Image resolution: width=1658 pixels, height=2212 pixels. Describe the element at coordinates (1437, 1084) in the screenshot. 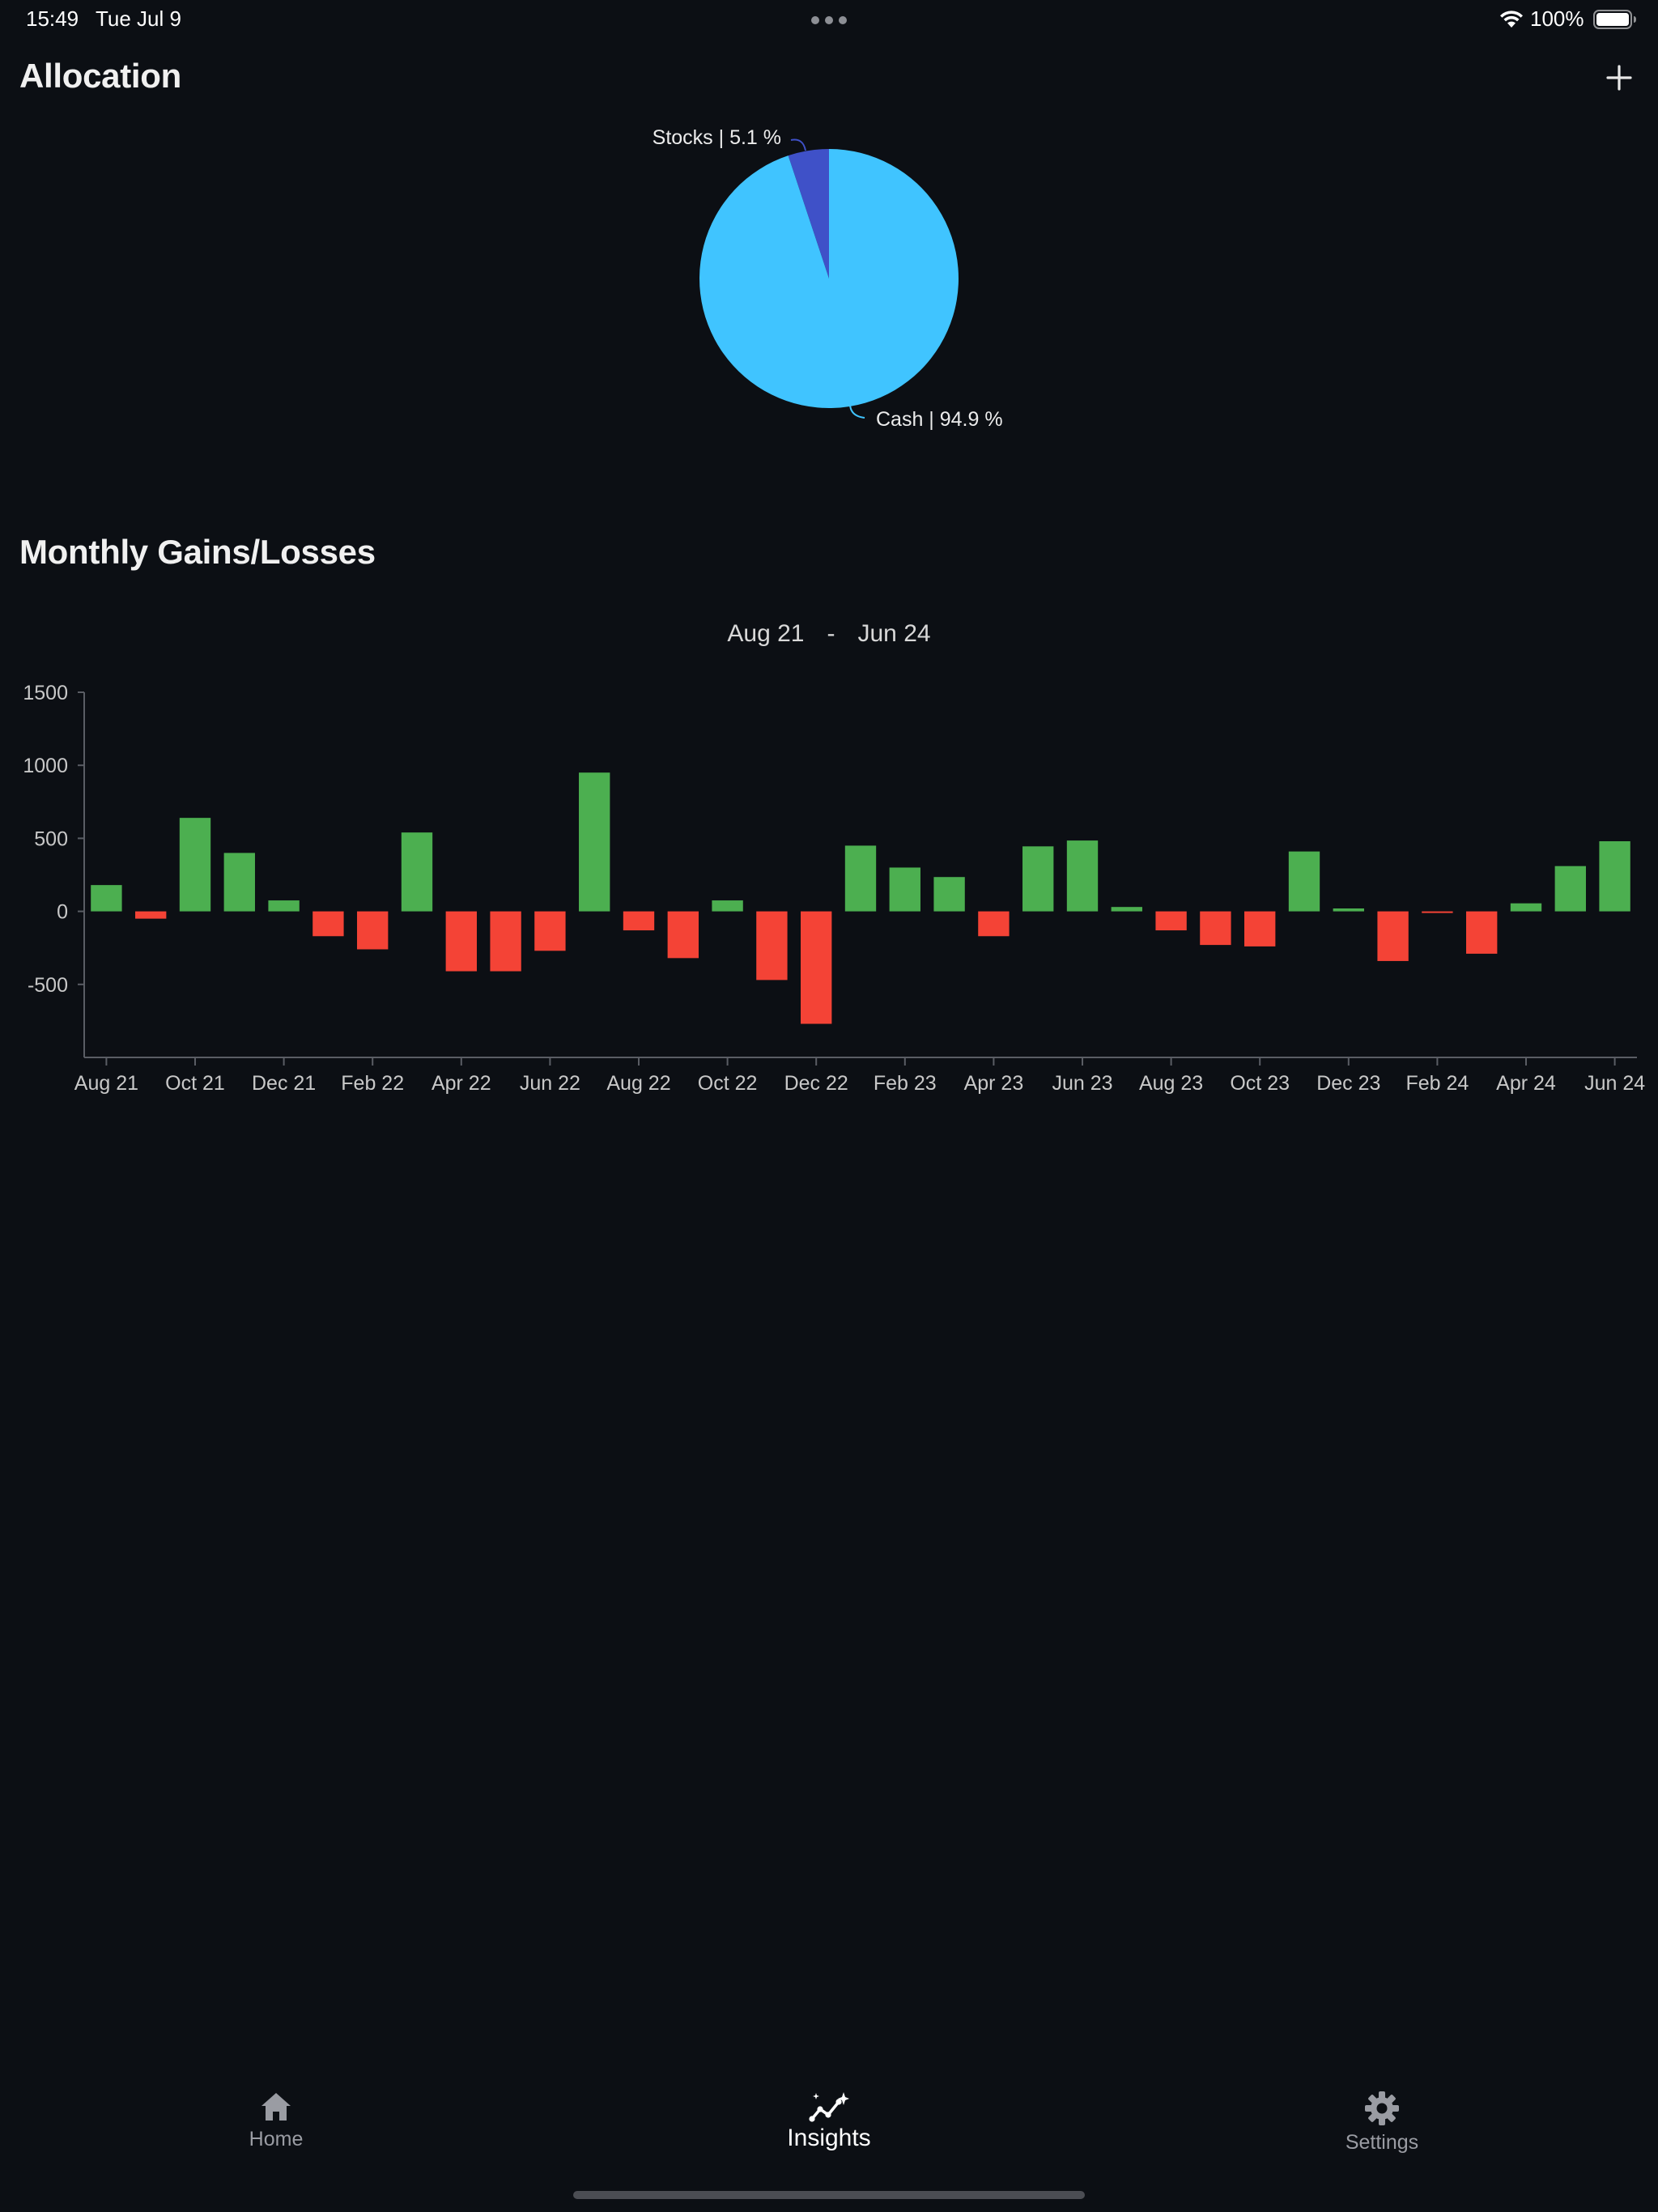

I see `x-tick-label: Feb 24` at that location.